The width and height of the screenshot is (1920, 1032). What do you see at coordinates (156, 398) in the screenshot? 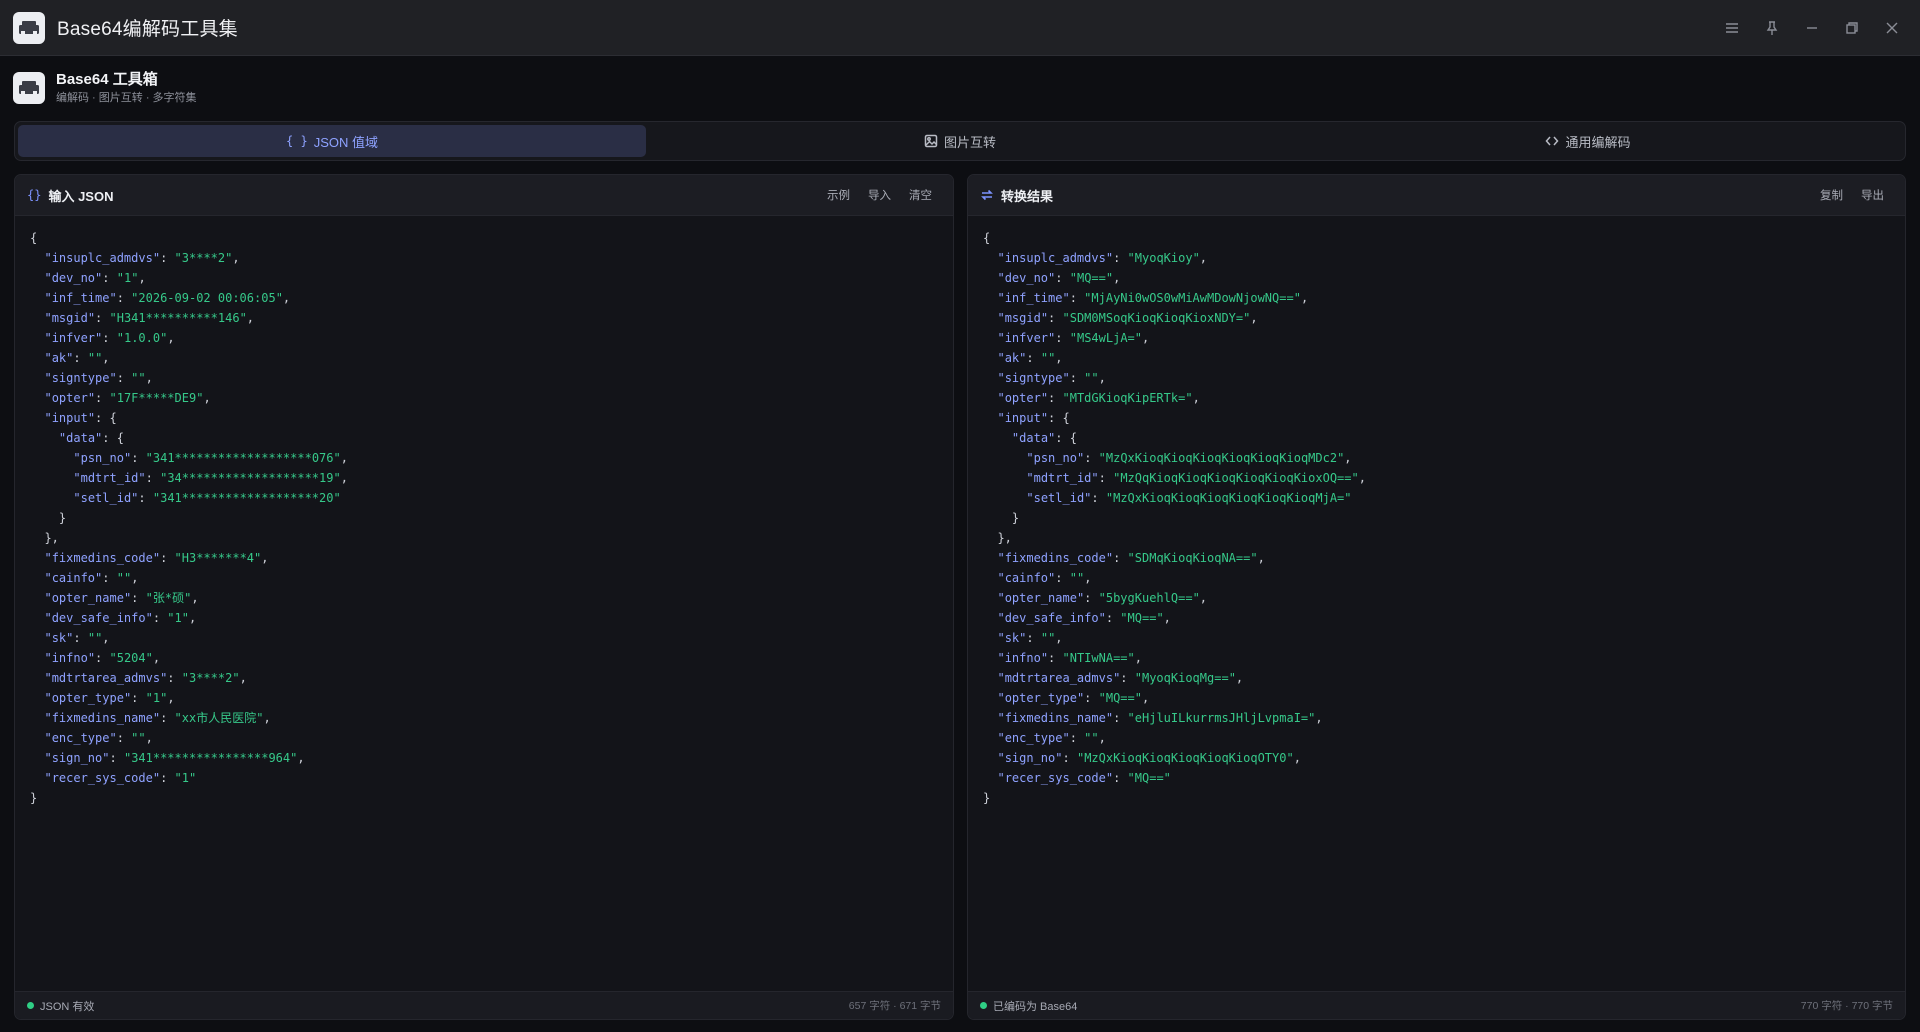
I see `json-value: 17F*****DE9` at bounding box center [156, 398].